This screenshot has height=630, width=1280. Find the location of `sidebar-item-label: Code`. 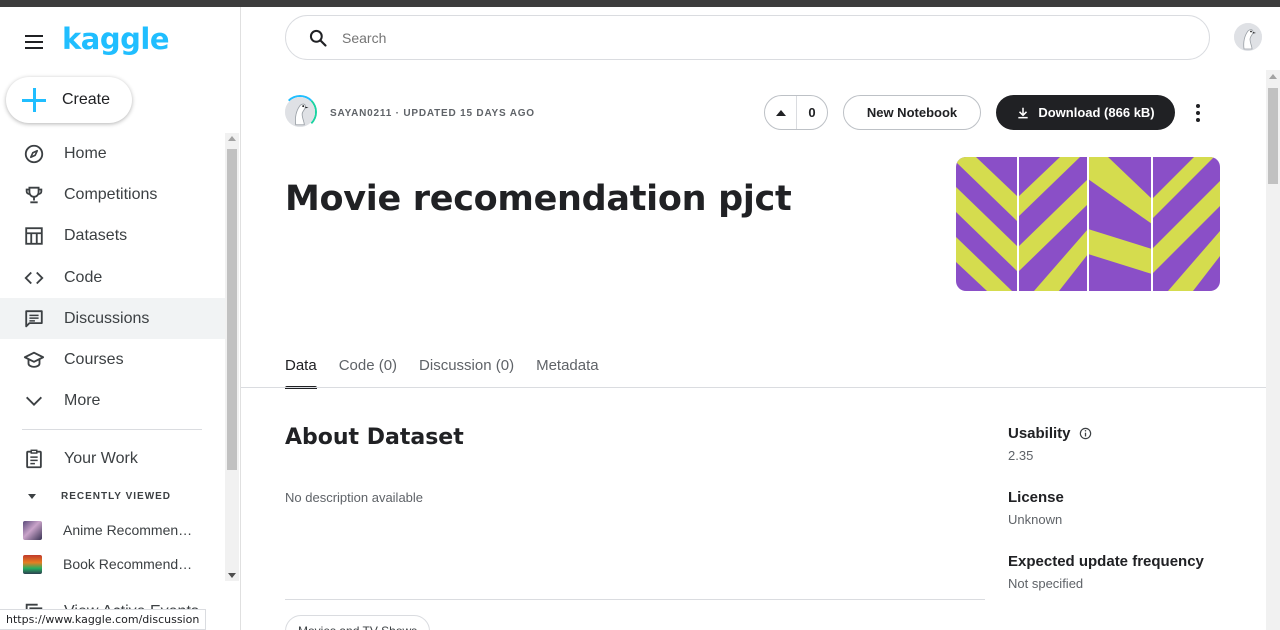

sidebar-item-label: Code is located at coordinates (83, 277).